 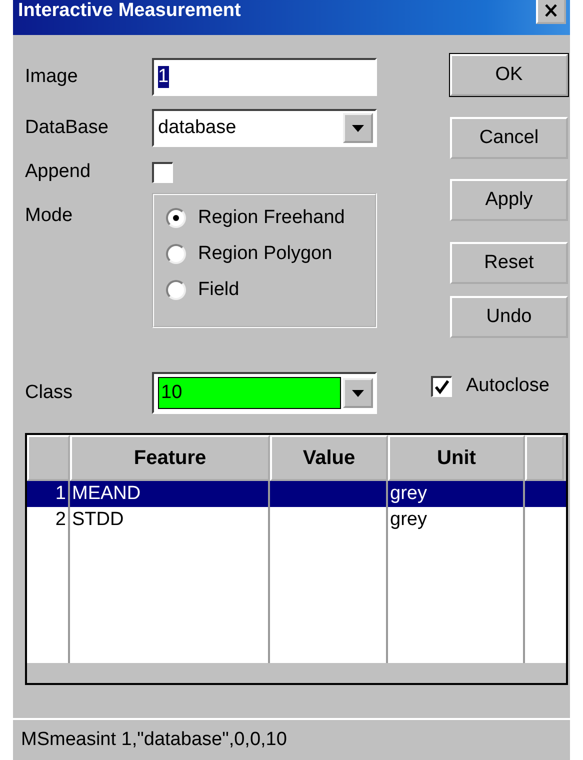 What do you see at coordinates (264, 77) in the screenshot?
I see `image-input: 1` at bounding box center [264, 77].